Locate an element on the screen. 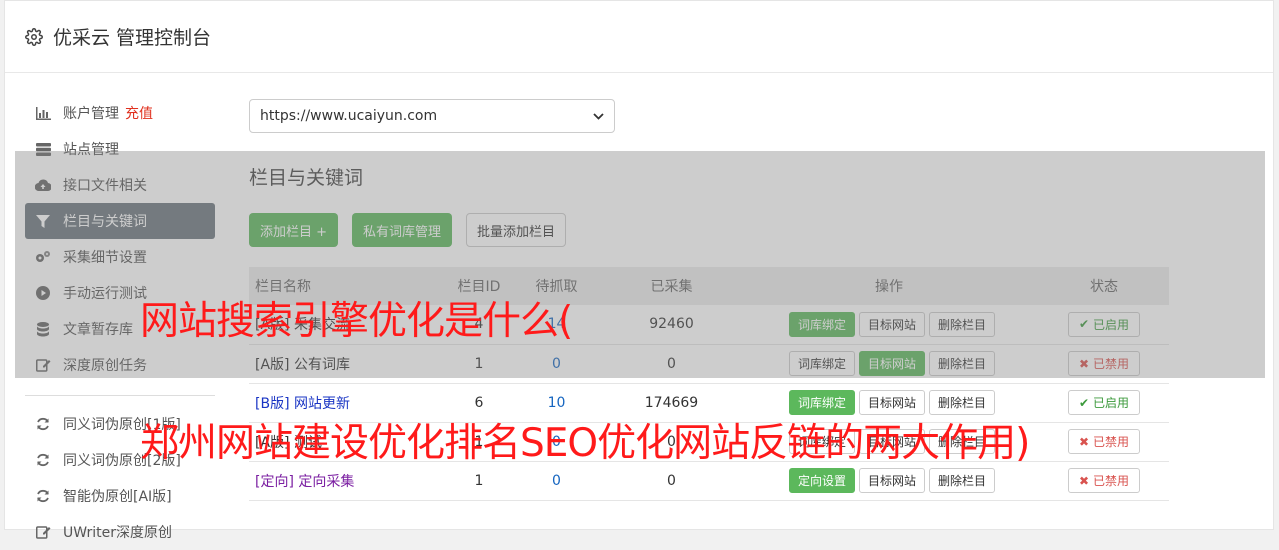 This screenshot has height=550, width=1279. server-icon is located at coordinates (43, 149).